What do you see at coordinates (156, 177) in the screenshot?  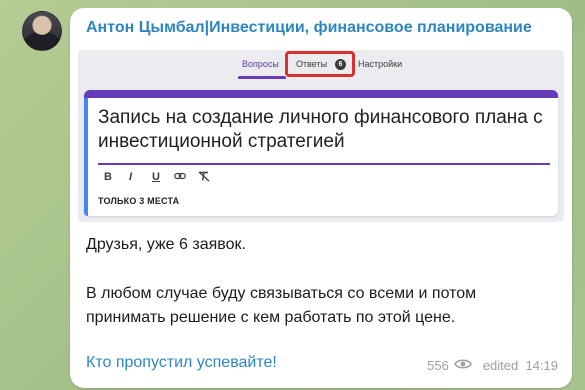 I see `underline-icon: U` at bounding box center [156, 177].